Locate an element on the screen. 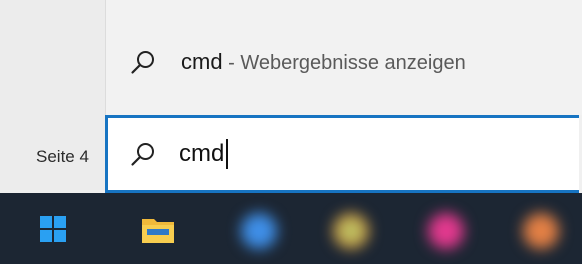 This screenshot has height=264, width=582. page-indicator: Seite 4 is located at coordinates (62, 156).